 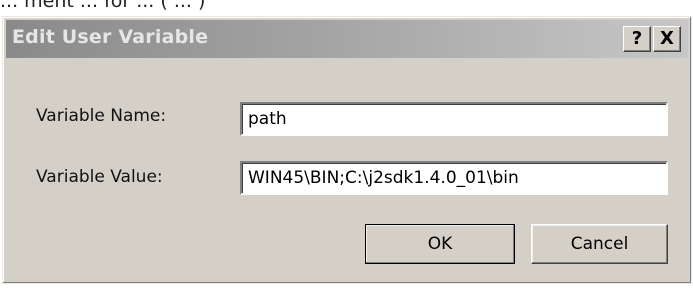 I want to click on variable-name-input, so click(x=454, y=119).